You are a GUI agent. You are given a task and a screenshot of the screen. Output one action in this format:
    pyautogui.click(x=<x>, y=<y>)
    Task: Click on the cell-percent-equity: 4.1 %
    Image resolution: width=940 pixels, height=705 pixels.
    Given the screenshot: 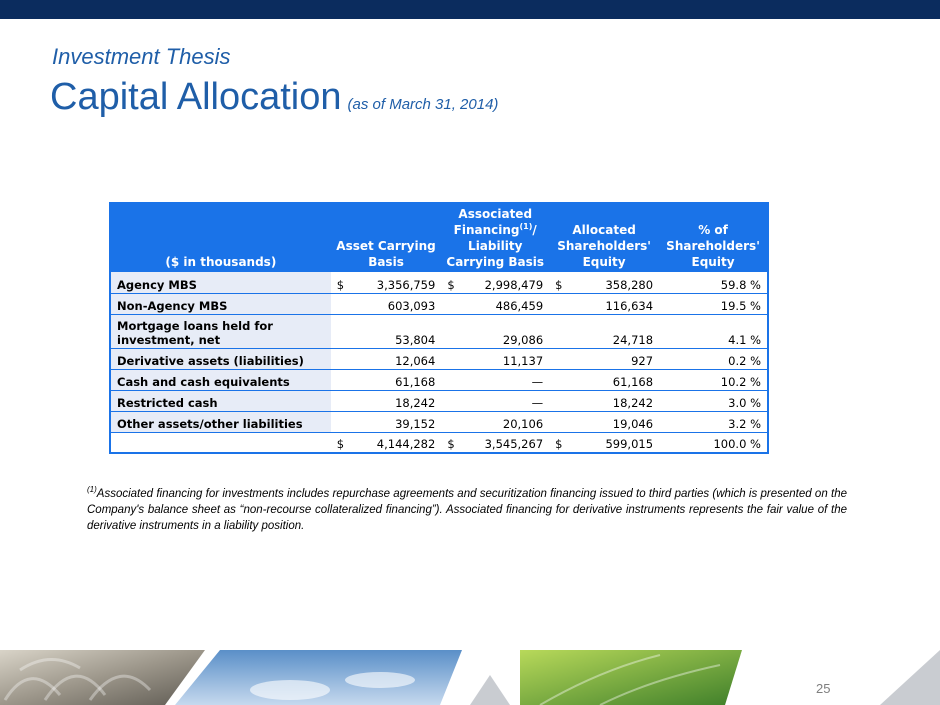 What is the action you would take?
    pyautogui.click(x=713, y=331)
    